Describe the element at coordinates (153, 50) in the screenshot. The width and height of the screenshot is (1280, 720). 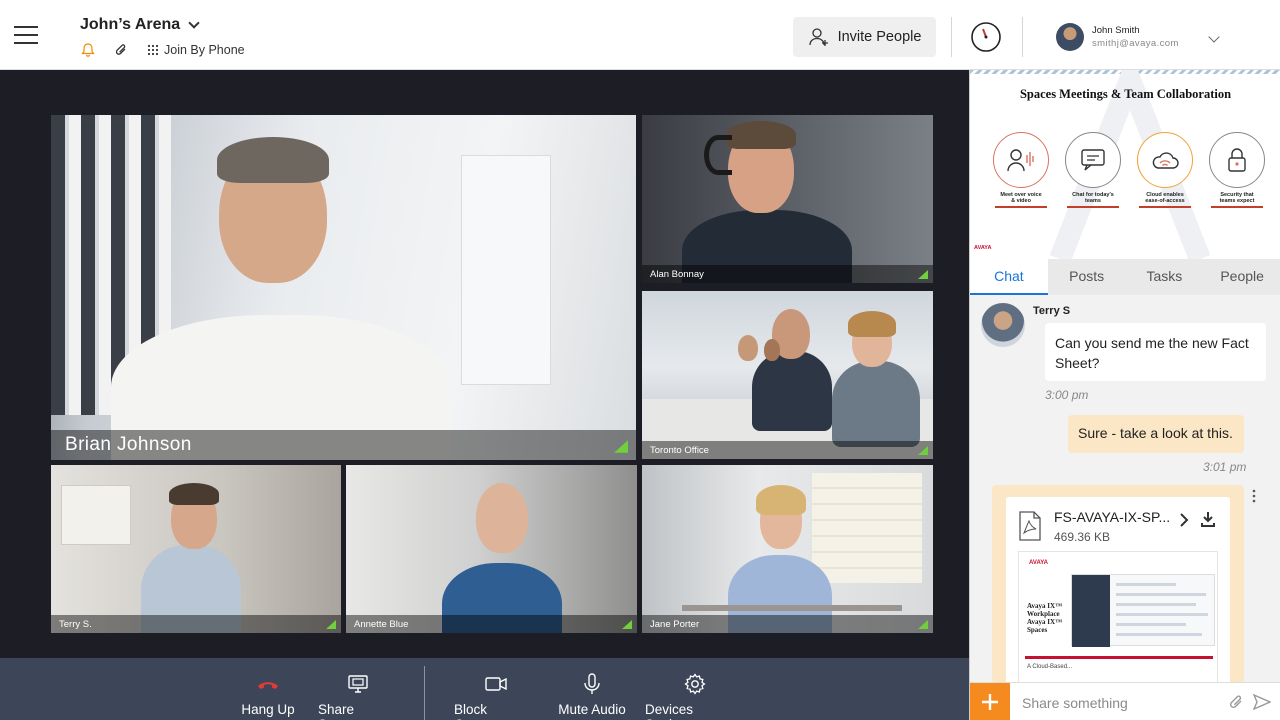
I see `dialpad-icon` at that location.